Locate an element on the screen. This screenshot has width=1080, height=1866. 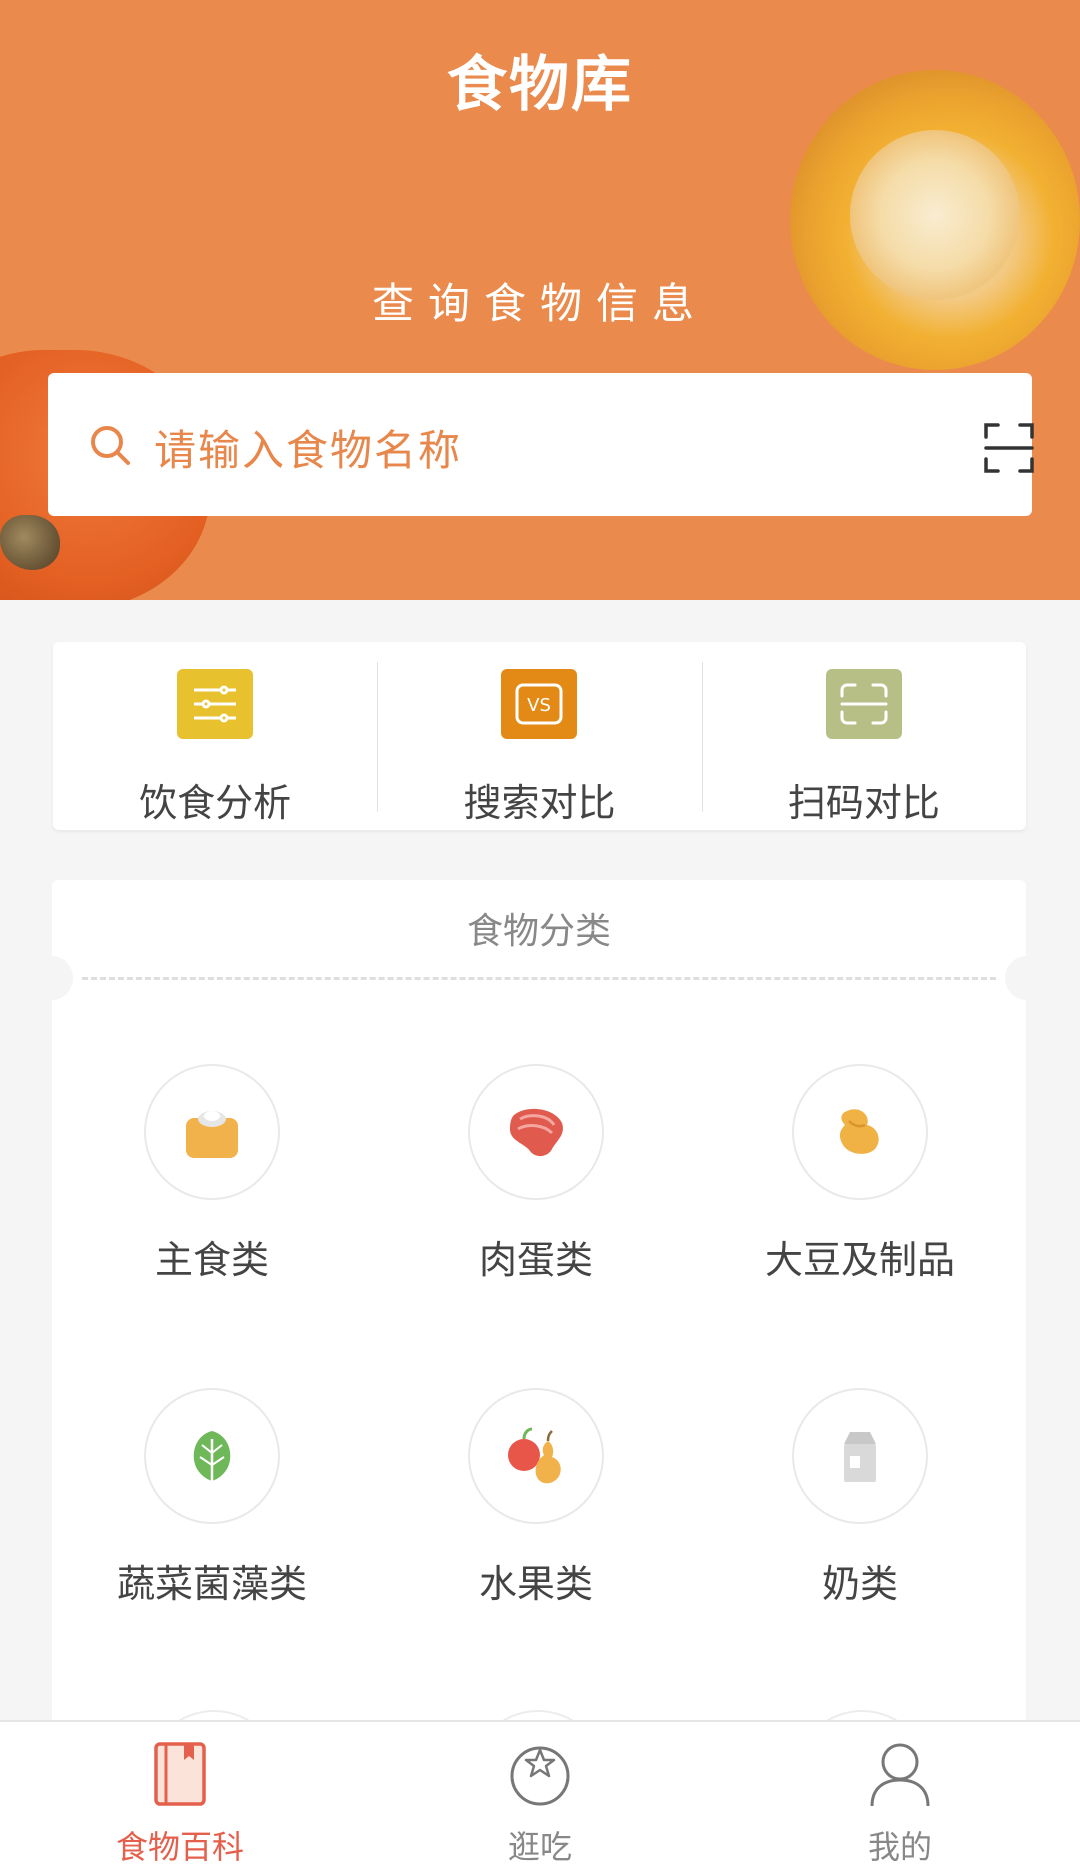
search-placeholder: 请输入食物名称 is located at coordinates (308, 450).